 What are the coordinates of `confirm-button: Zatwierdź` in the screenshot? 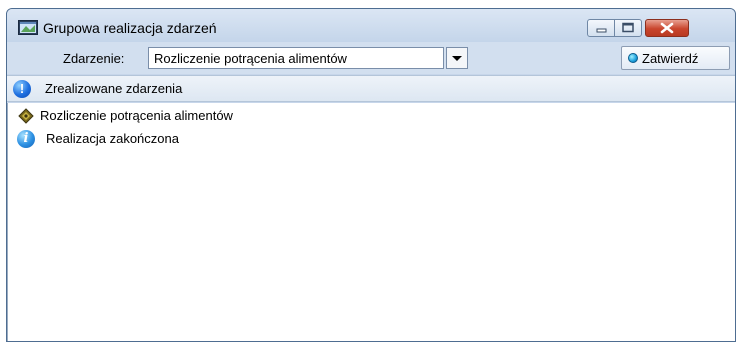 It's located at (675, 58).